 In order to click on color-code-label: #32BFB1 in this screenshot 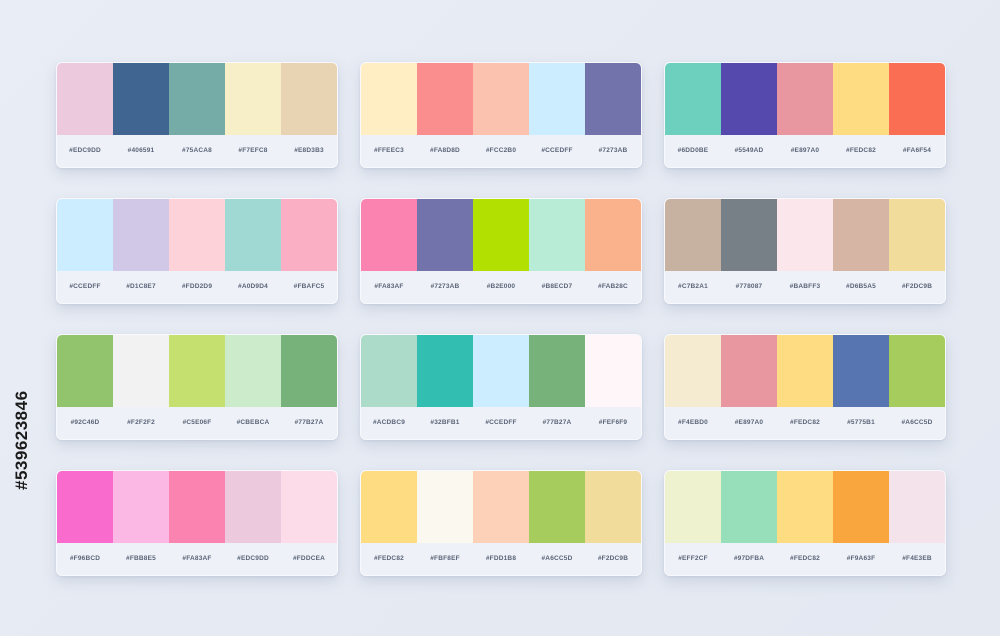, I will do `click(445, 422)`.